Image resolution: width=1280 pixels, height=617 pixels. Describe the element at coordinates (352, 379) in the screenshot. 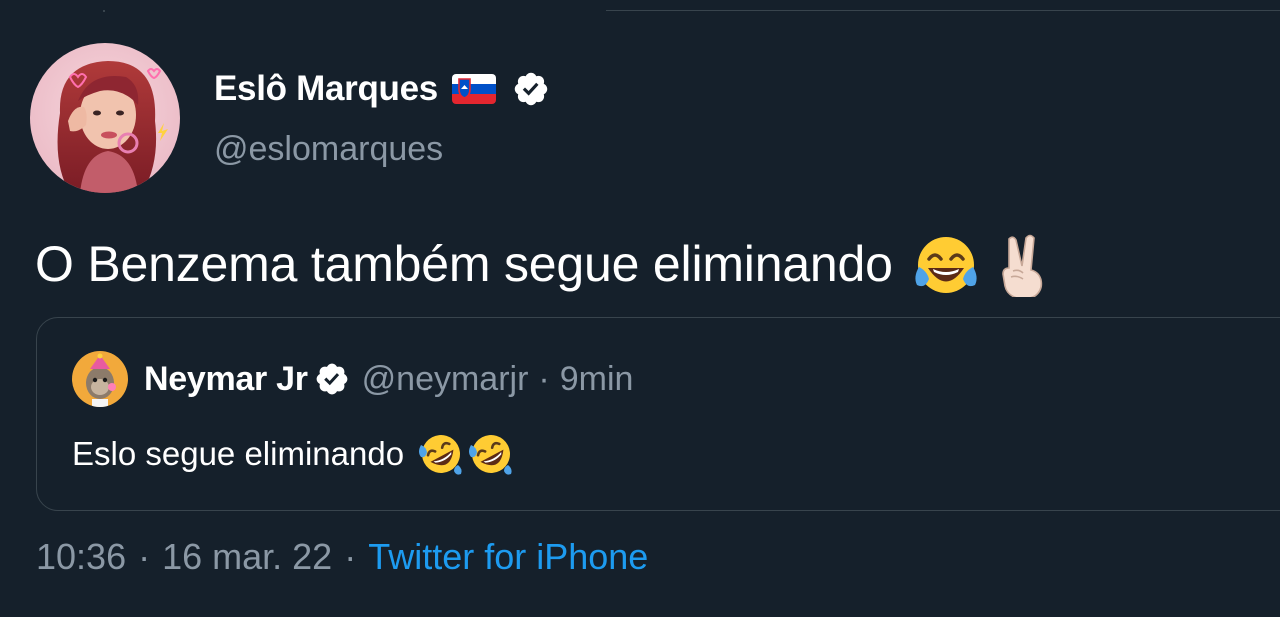

I see `quoted-tweet-header: Neymar Jr @neymarjr · 9min` at that location.